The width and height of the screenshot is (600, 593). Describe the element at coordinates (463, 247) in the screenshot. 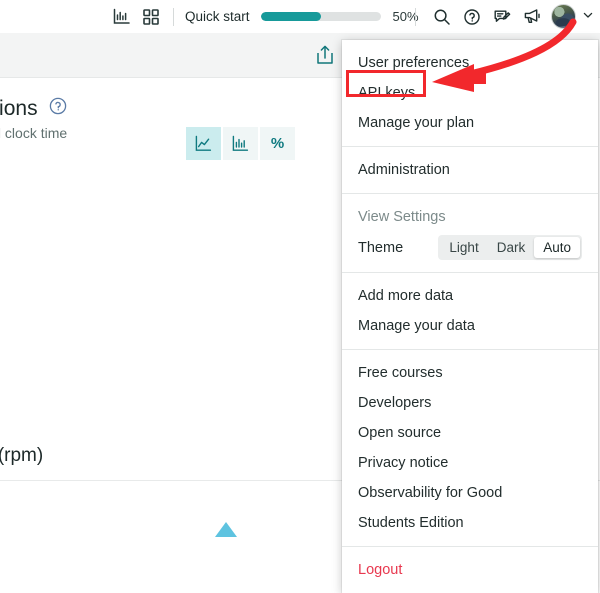

I see `theme-option-light: Light` at that location.